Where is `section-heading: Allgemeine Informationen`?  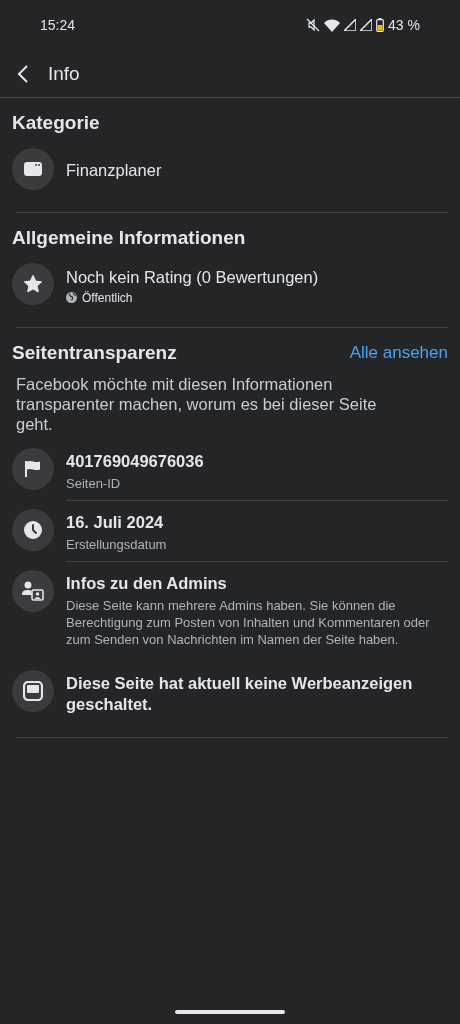
section-heading: Allgemeine Informationen is located at coordinates (129, 238).